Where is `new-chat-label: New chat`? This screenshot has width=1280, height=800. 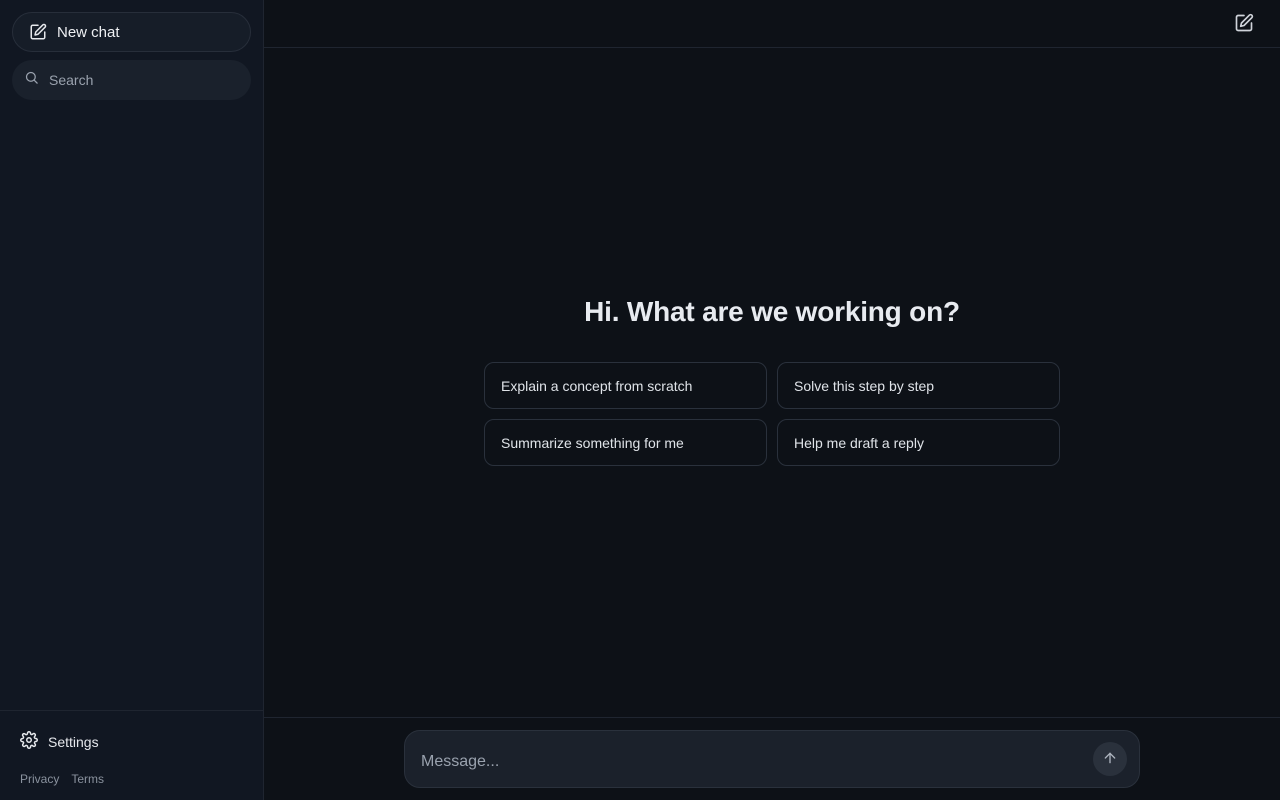
new-chat-label: New chat is located at coordinates (88, 32).